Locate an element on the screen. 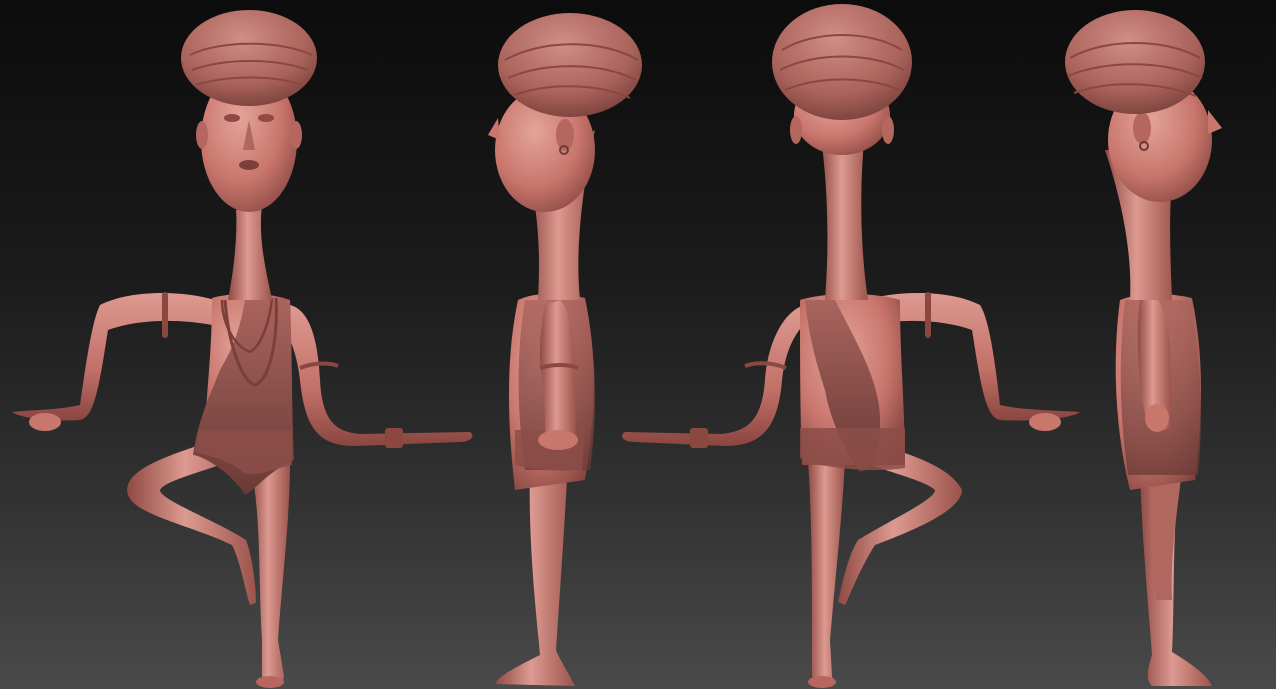 This screenshot has height=689, width=1276. front-hair is located at coordinates (249, 58).